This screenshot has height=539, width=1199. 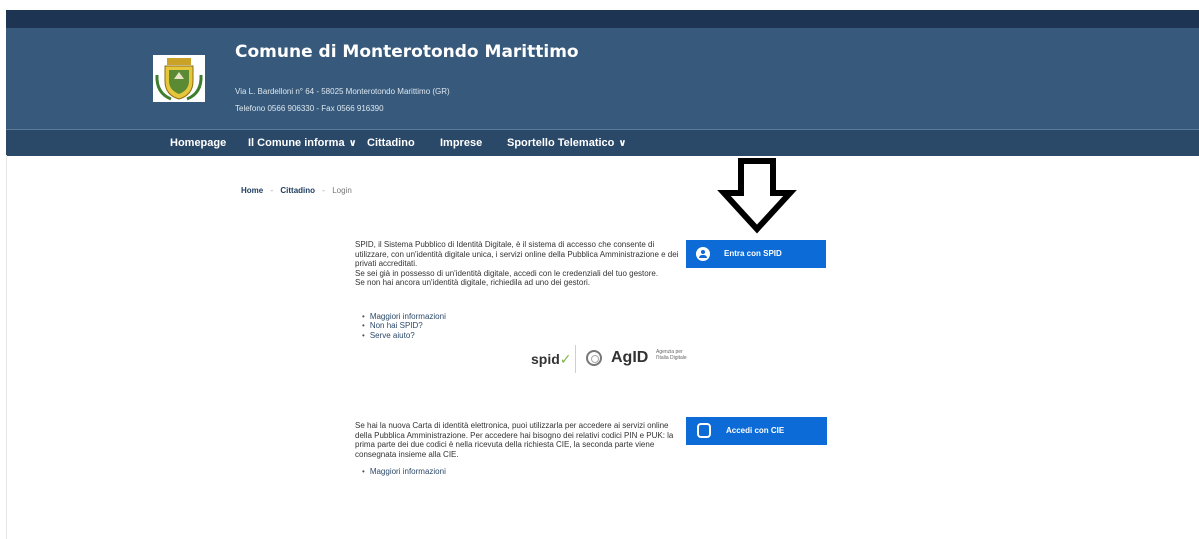 I want to click on id-card-icon, so click(x=704, y=430).